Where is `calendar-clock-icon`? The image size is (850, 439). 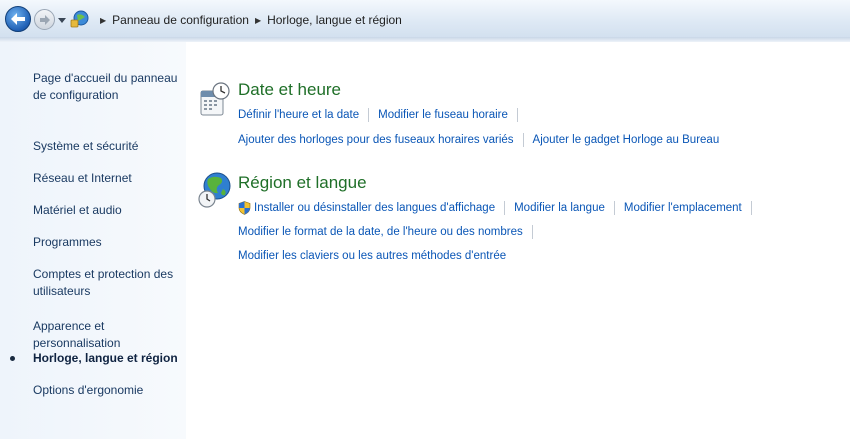 calendar-clock-icon is located at coordinates (215, 100).